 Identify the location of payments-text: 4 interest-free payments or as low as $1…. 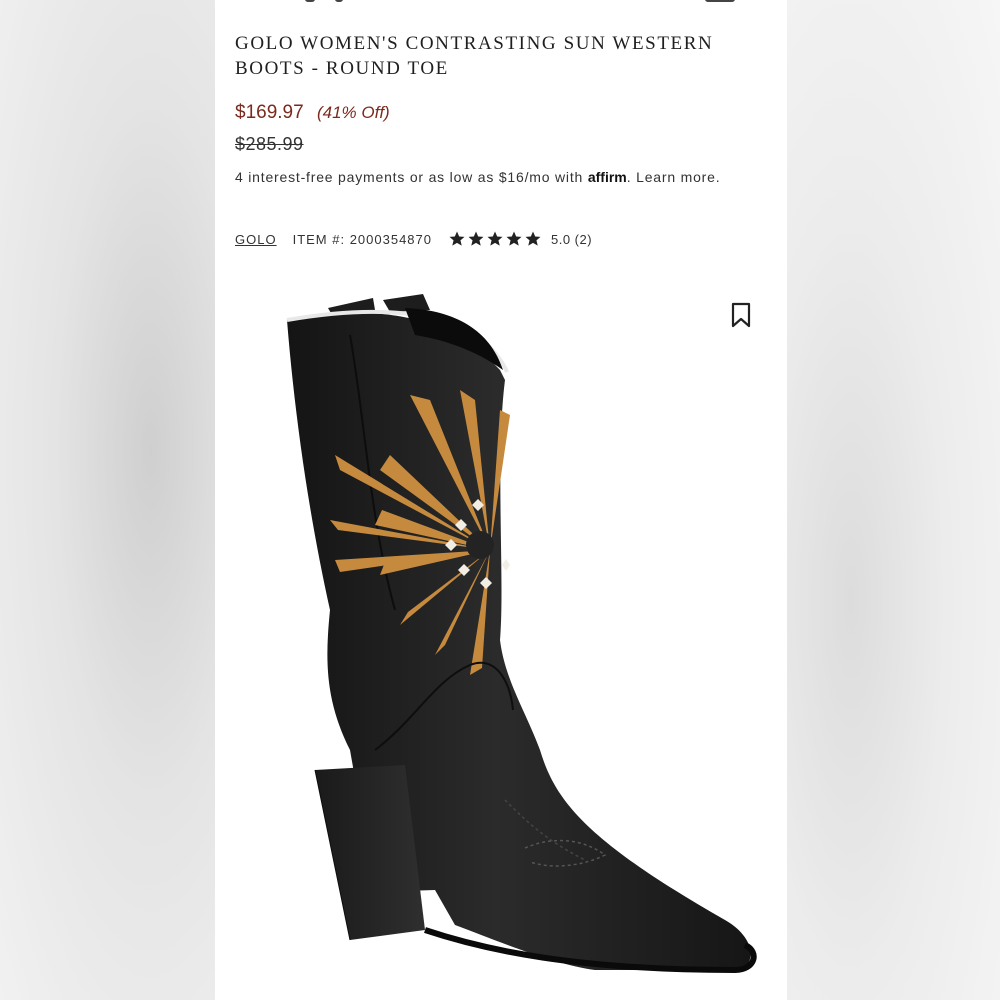
(409, 177).